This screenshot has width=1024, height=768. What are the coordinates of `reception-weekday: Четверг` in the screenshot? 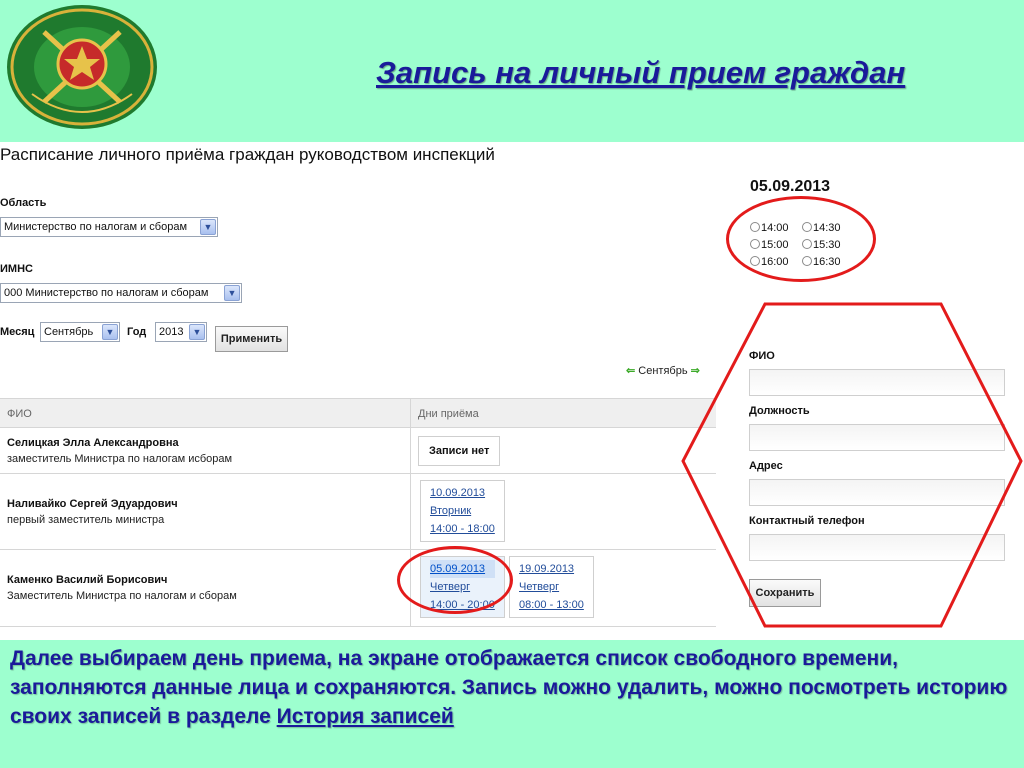 It's located at (551, 587).